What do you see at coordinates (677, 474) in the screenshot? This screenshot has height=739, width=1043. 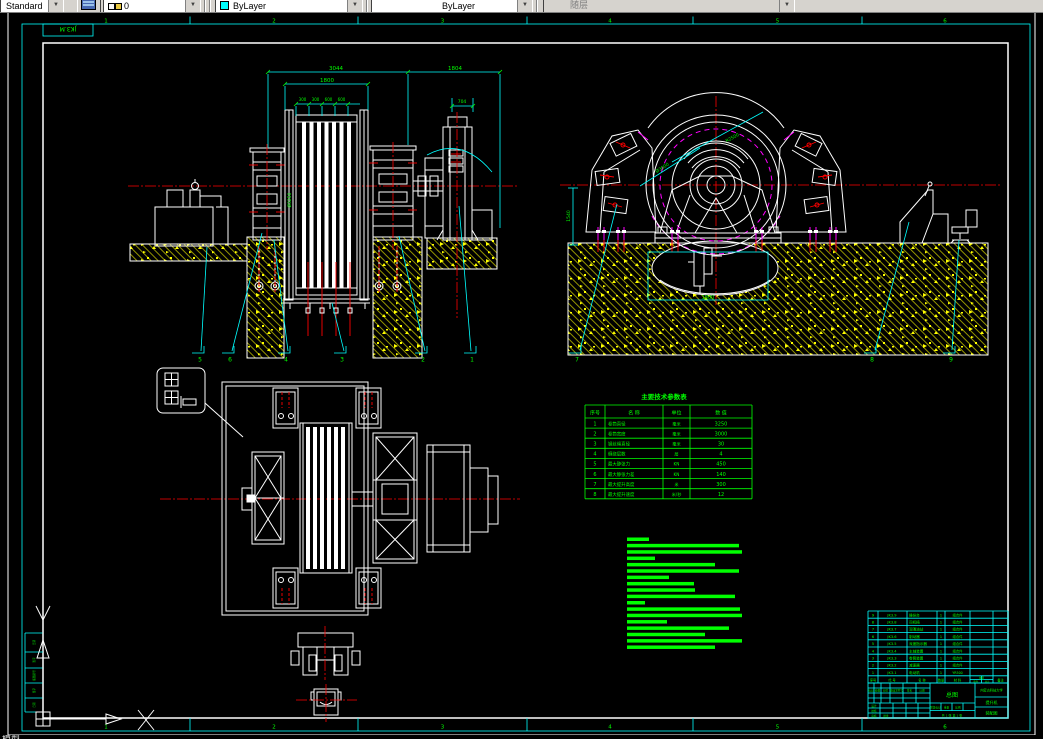 I see `spec-cell-unit: KN` at bounding box center [677, 474].